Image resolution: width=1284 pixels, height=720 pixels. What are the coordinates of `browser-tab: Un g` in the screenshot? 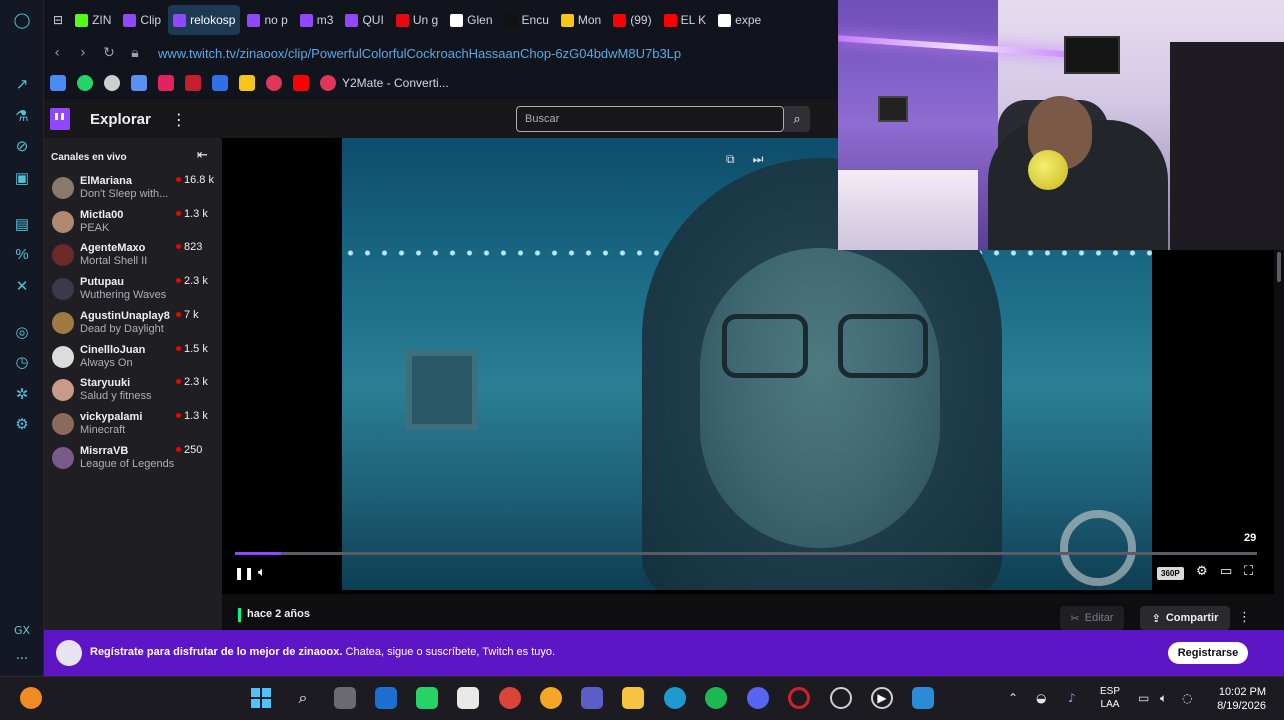 It's located at (417, 20).